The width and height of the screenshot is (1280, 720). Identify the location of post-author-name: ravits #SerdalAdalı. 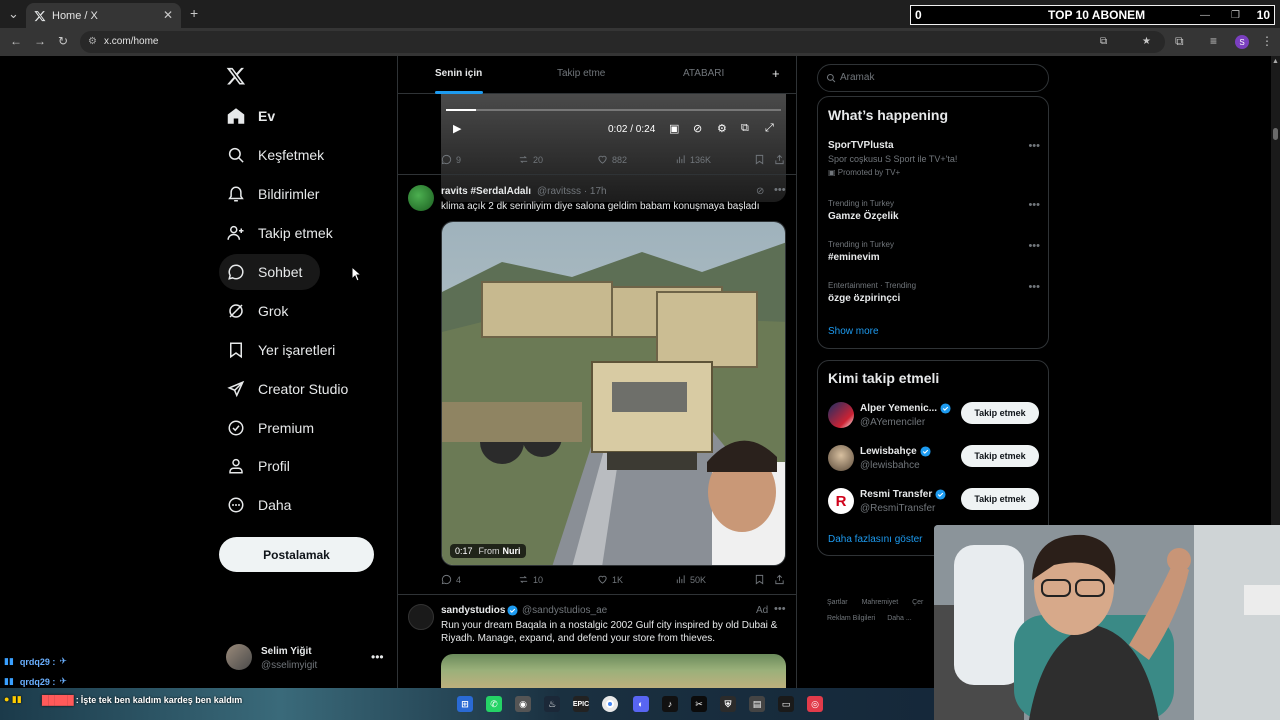
(486, 191).